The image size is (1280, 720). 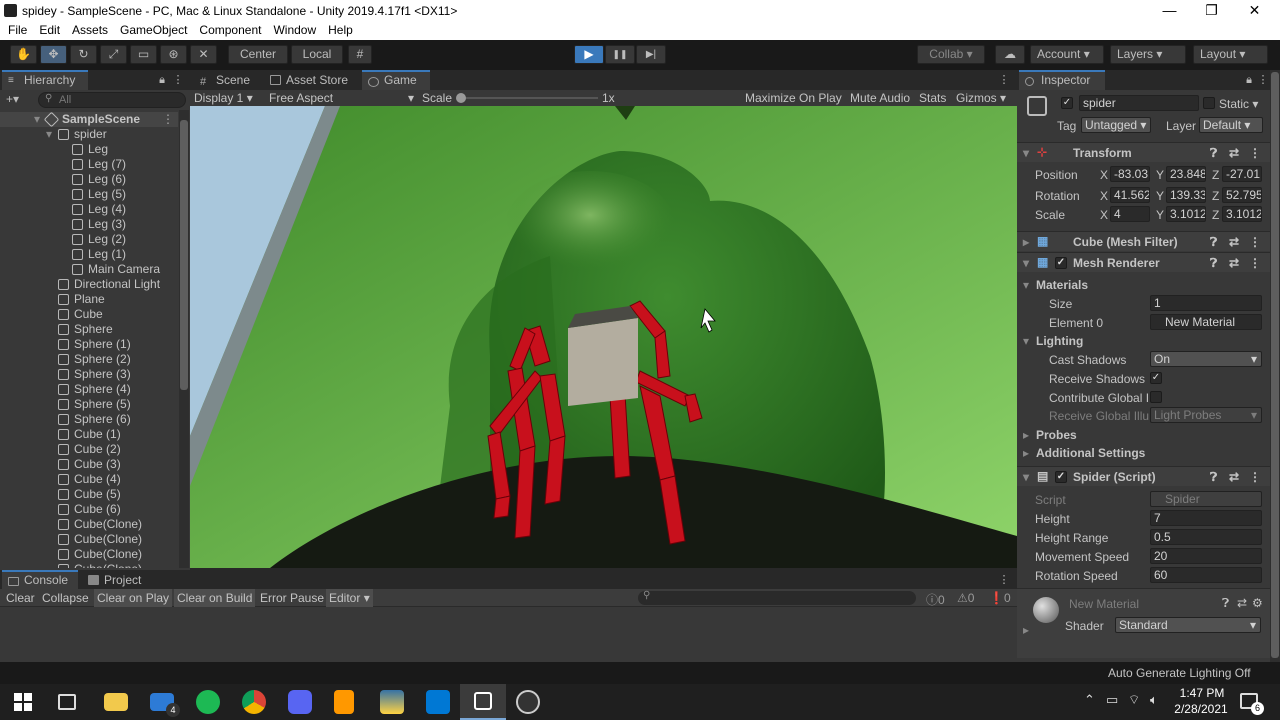 I want to click on menu-file: File, so click(x=17, y=29).